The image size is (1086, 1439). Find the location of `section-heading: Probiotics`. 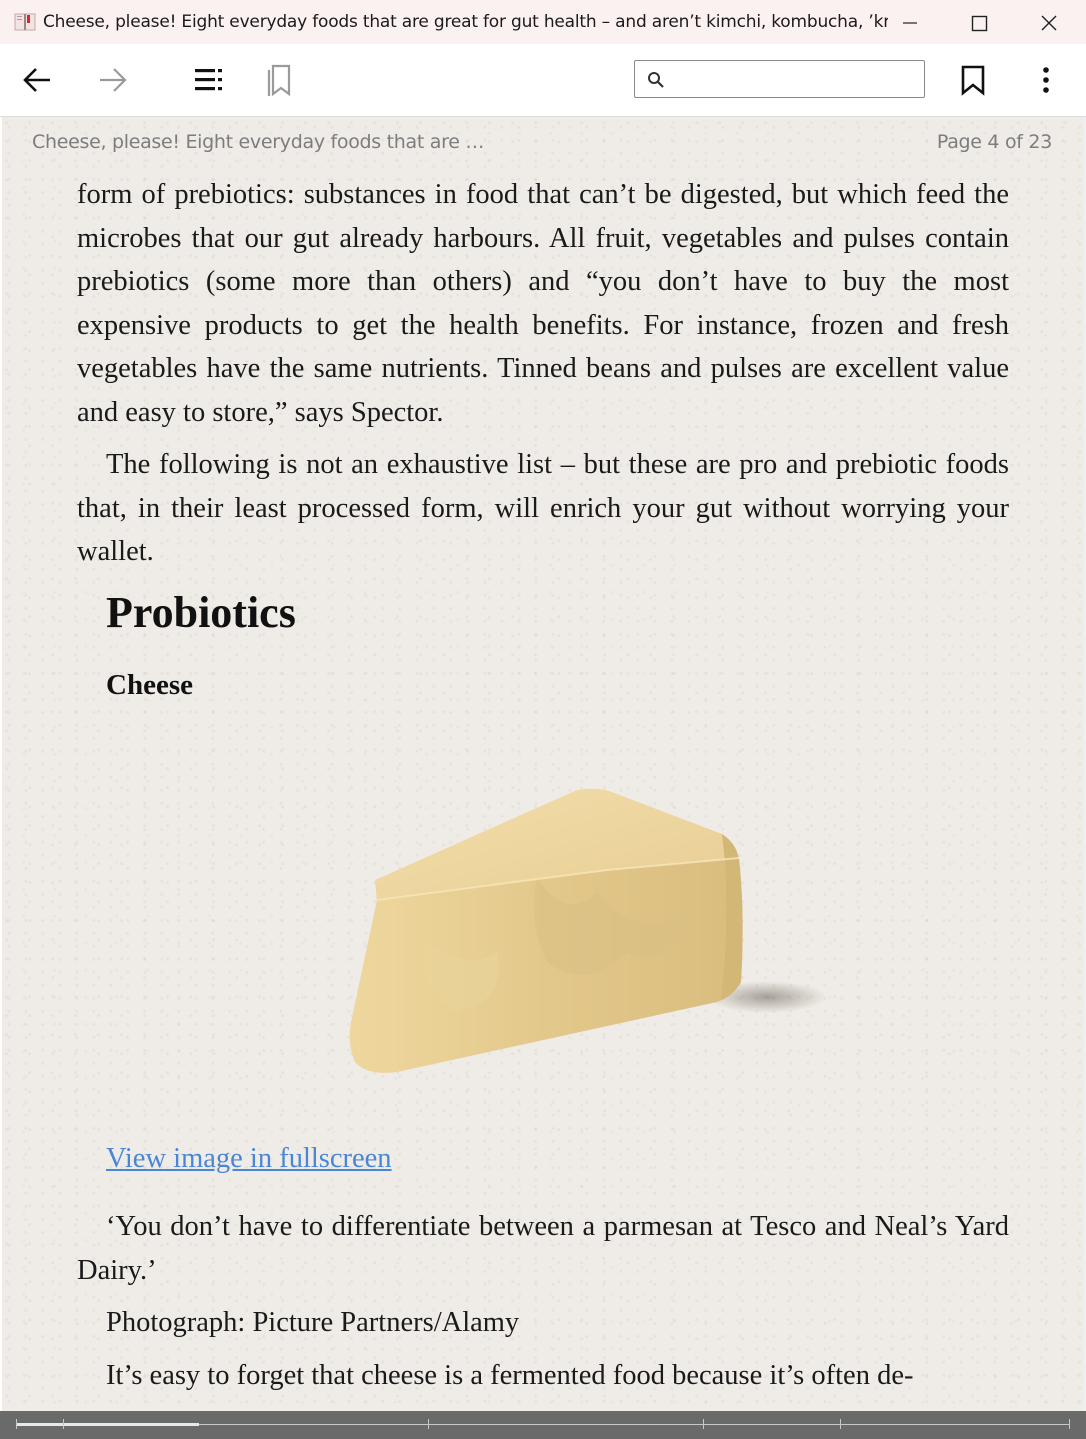

section-heading: Probiotics is located at coordinates (201, 612).